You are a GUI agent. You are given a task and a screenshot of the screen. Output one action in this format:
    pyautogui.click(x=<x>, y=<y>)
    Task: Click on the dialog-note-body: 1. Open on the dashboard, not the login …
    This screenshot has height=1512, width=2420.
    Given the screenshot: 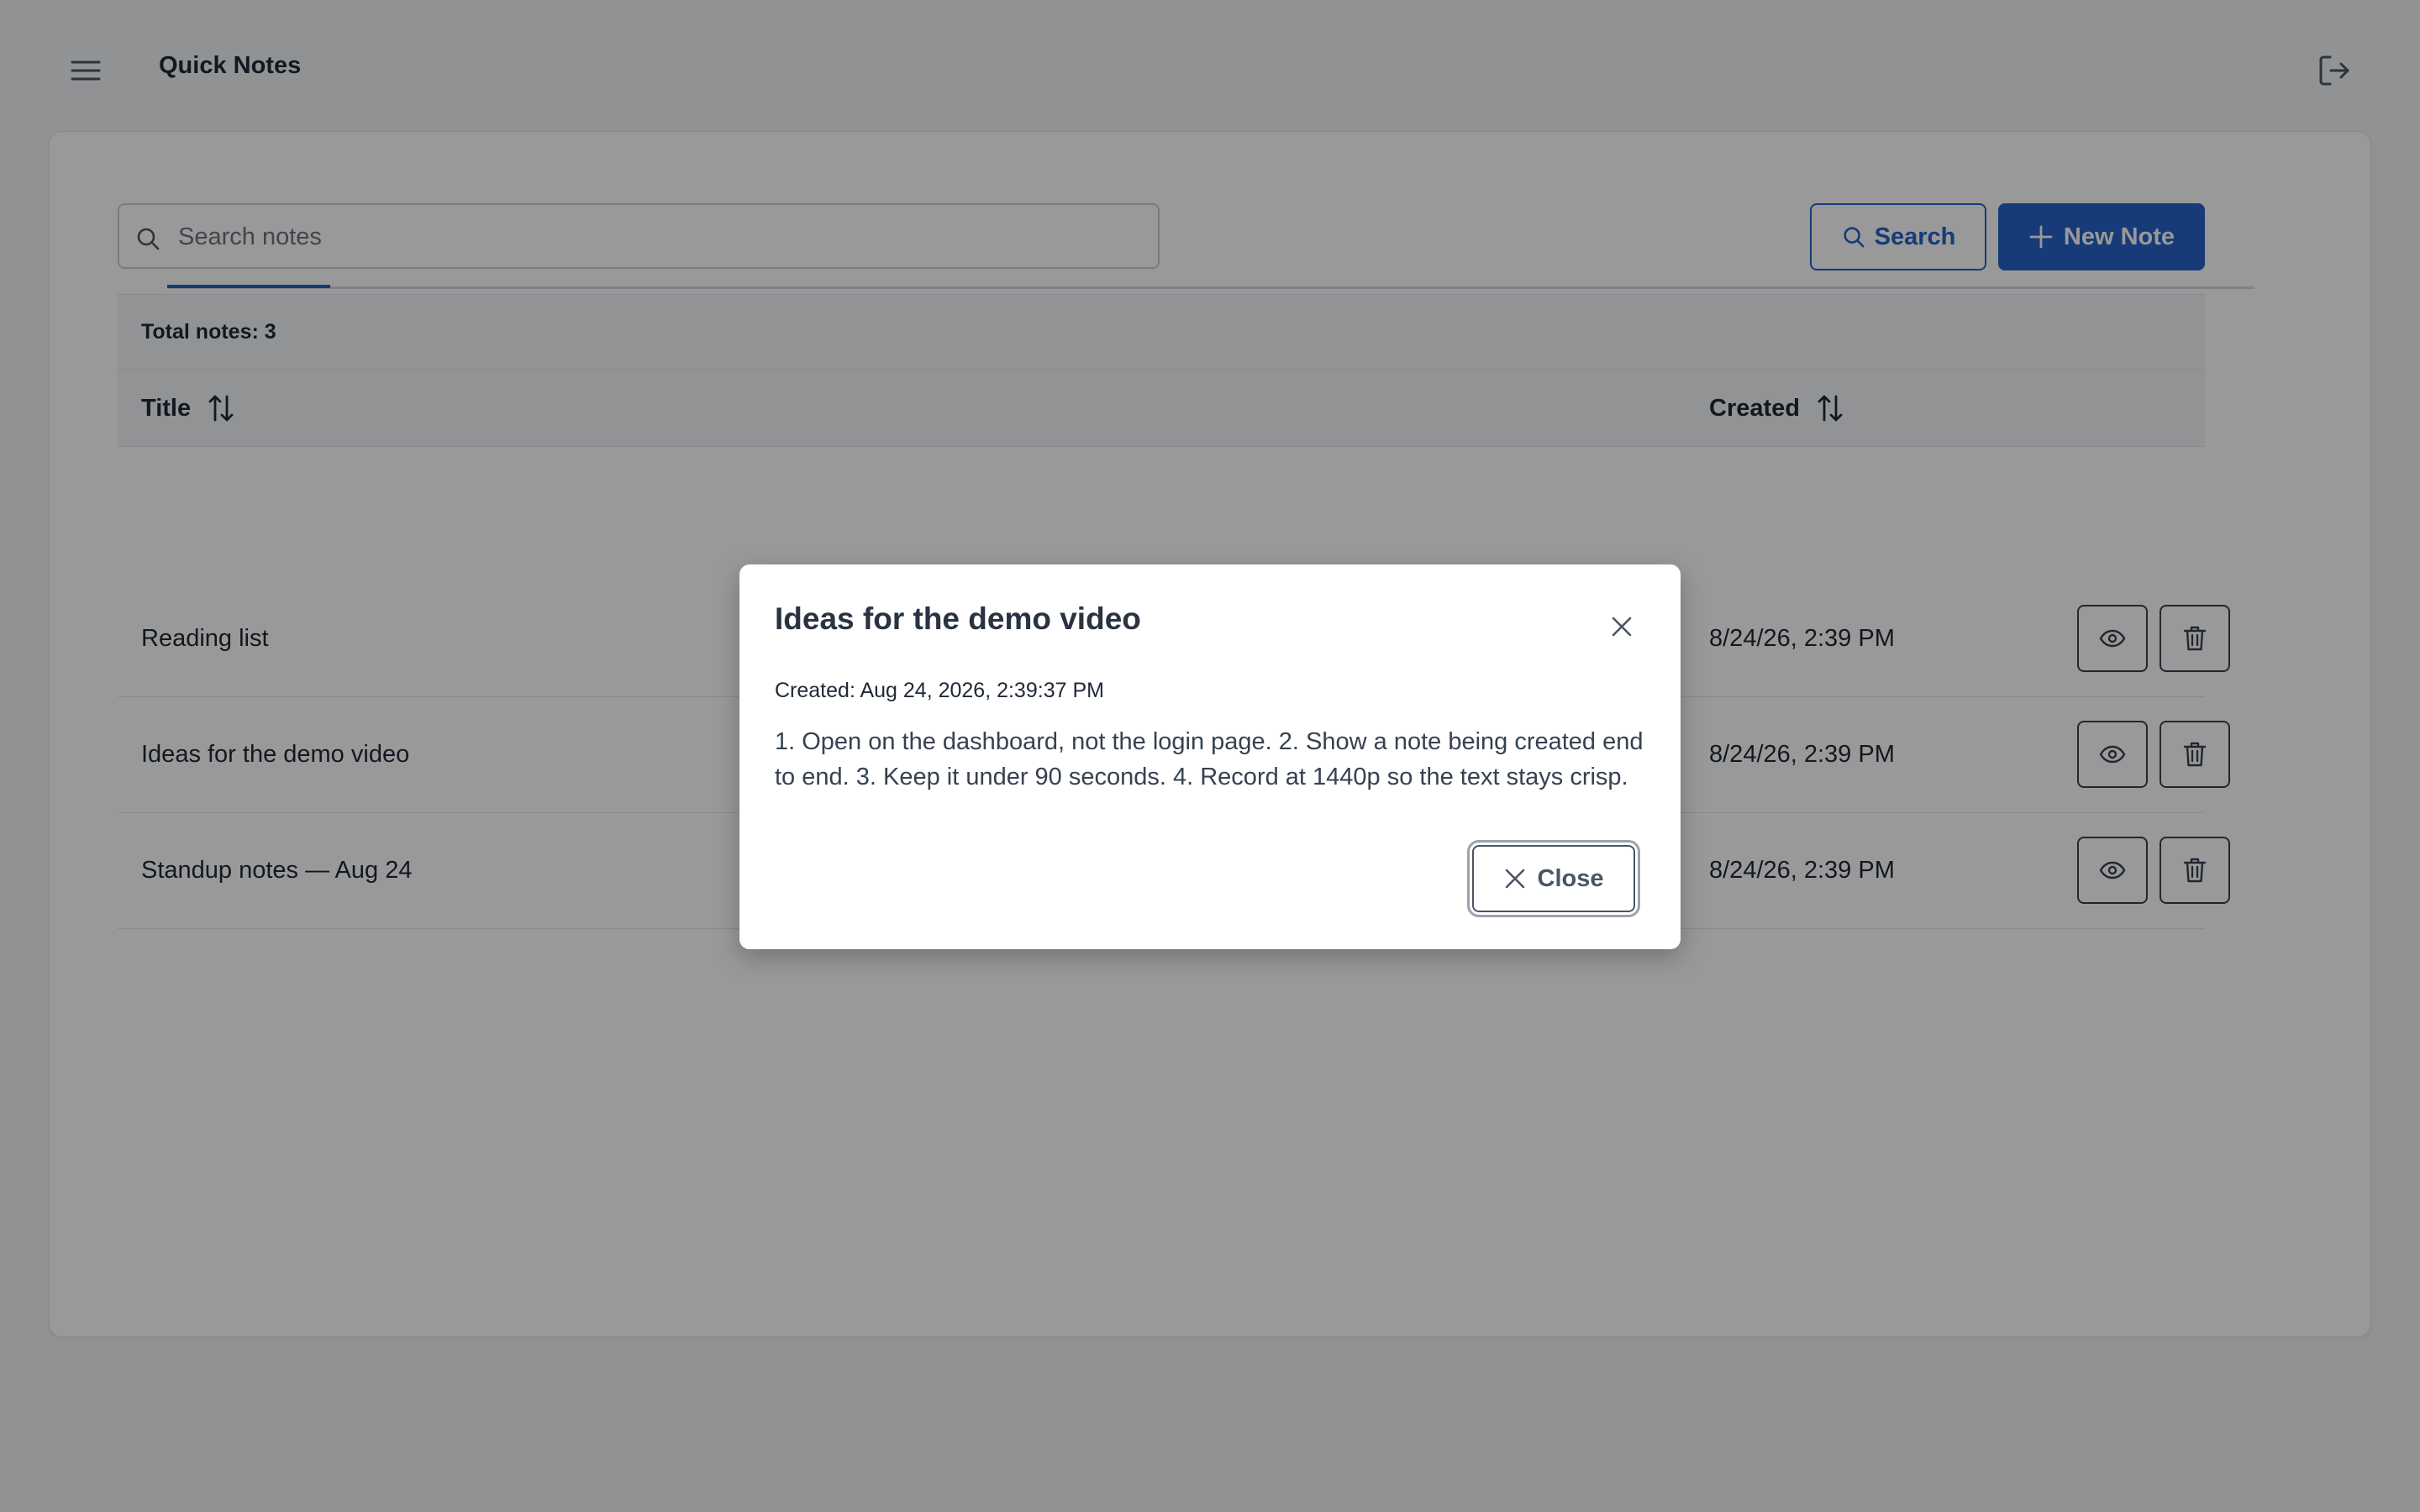 What is the action you would take?
    pyautogui.click(x=1209, y=759)
    